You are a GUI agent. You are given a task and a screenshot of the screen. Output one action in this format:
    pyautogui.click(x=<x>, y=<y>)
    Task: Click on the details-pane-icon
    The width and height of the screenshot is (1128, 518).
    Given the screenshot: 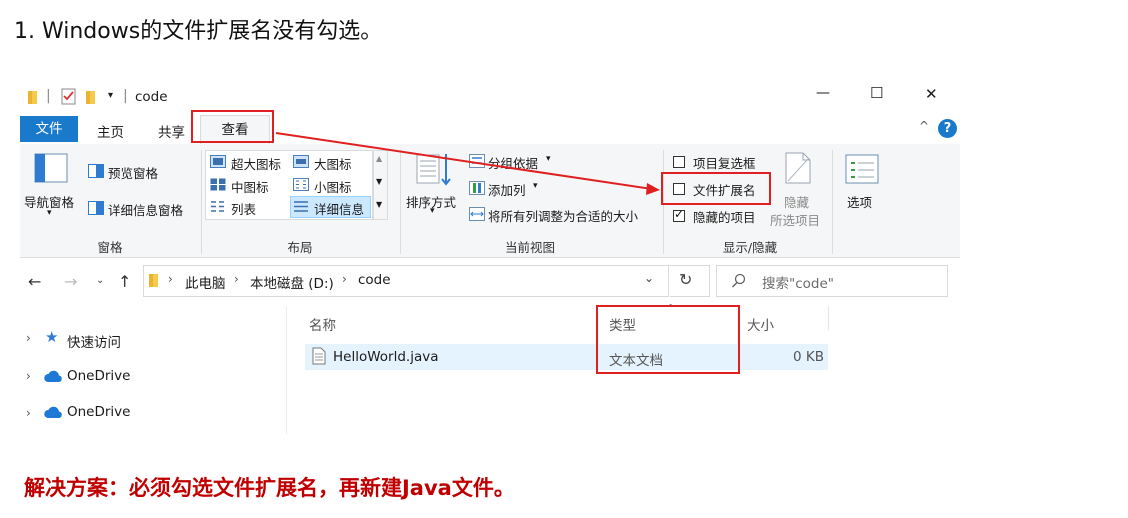 What is the action you would take?
    pyautogui.click(x=96, y=208)
    